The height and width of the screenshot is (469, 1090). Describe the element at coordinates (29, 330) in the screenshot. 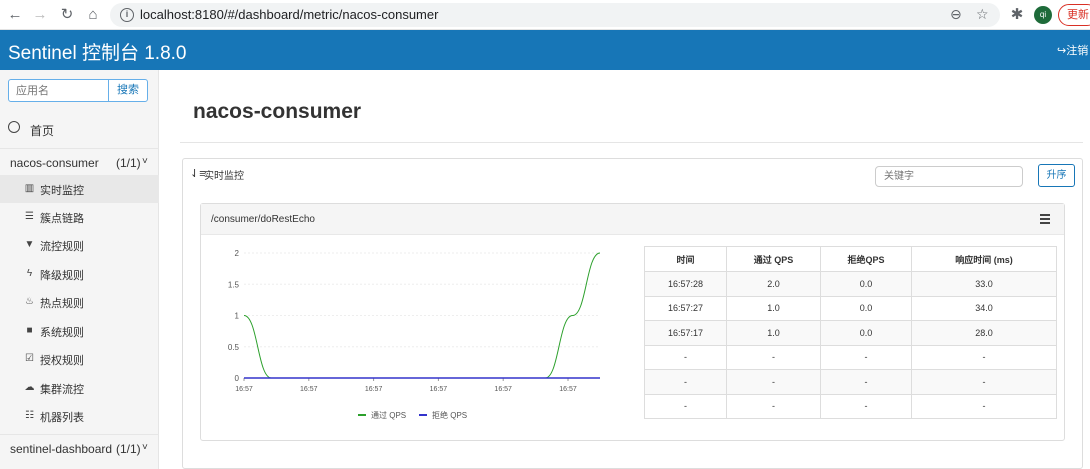

I see `lock-icon: ■` at that location.